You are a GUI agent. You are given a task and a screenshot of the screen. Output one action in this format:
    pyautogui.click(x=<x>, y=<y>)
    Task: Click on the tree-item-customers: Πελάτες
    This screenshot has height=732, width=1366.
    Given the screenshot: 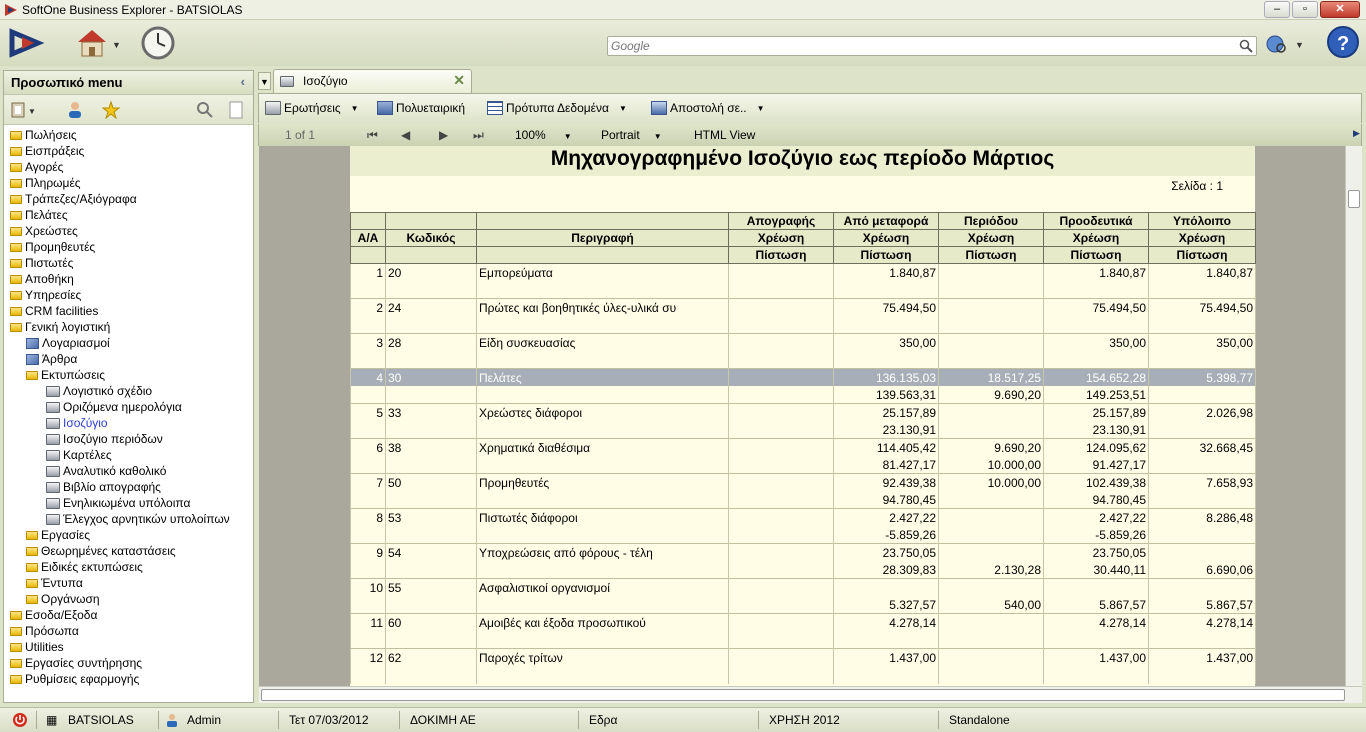 What is the action you would take?
    pyautogui.click(x=128, y=215)
    